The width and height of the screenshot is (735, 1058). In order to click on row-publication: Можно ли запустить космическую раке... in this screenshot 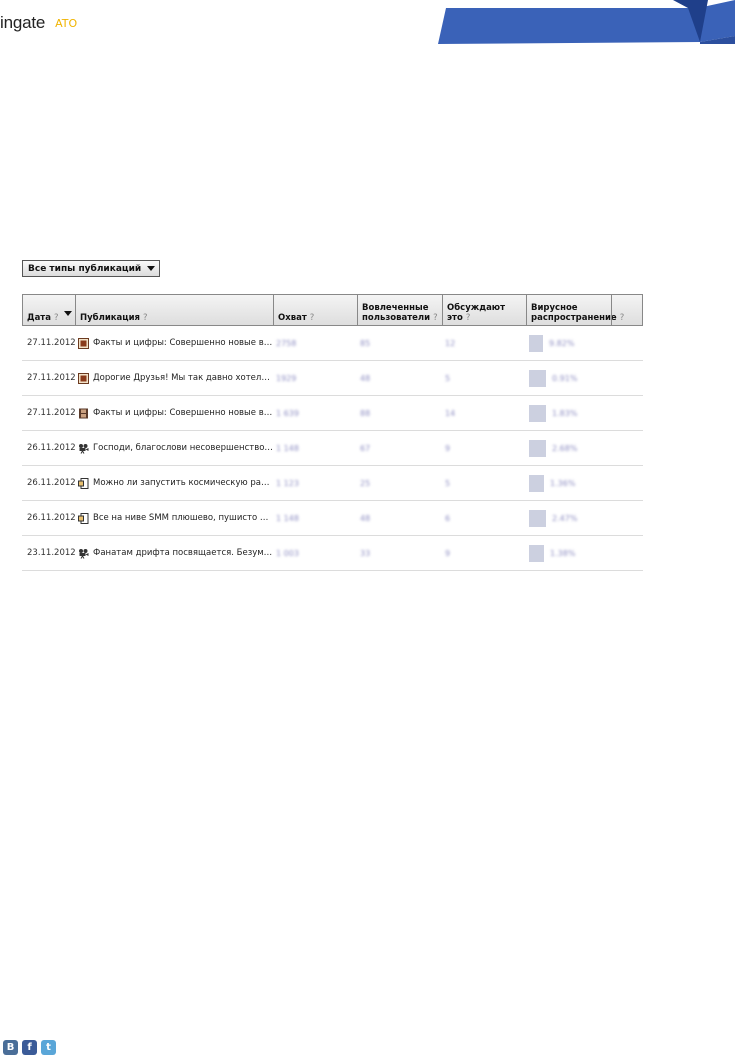, I will do `click(175, 483)`.